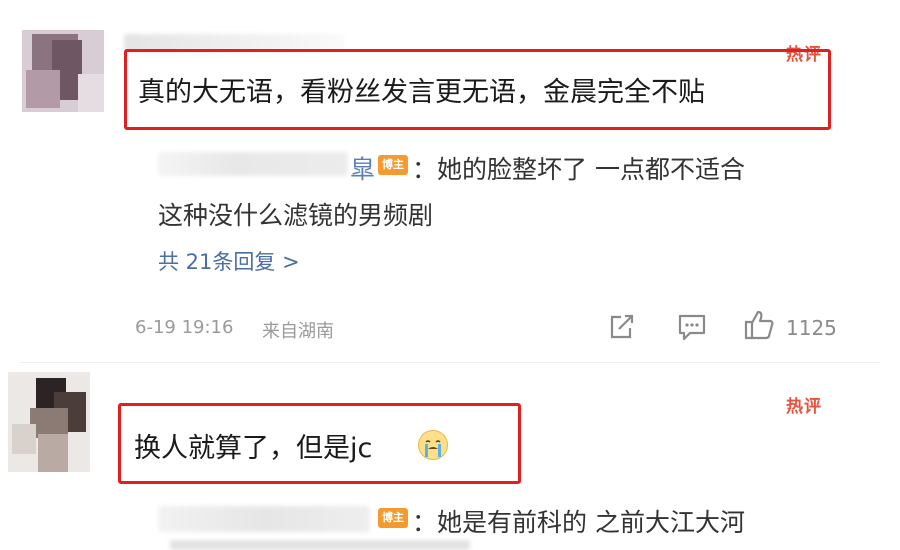 Image resolution: width=900 pixels, height=550 pixels. I want to click on crying-face-icon, so click(433, 445).